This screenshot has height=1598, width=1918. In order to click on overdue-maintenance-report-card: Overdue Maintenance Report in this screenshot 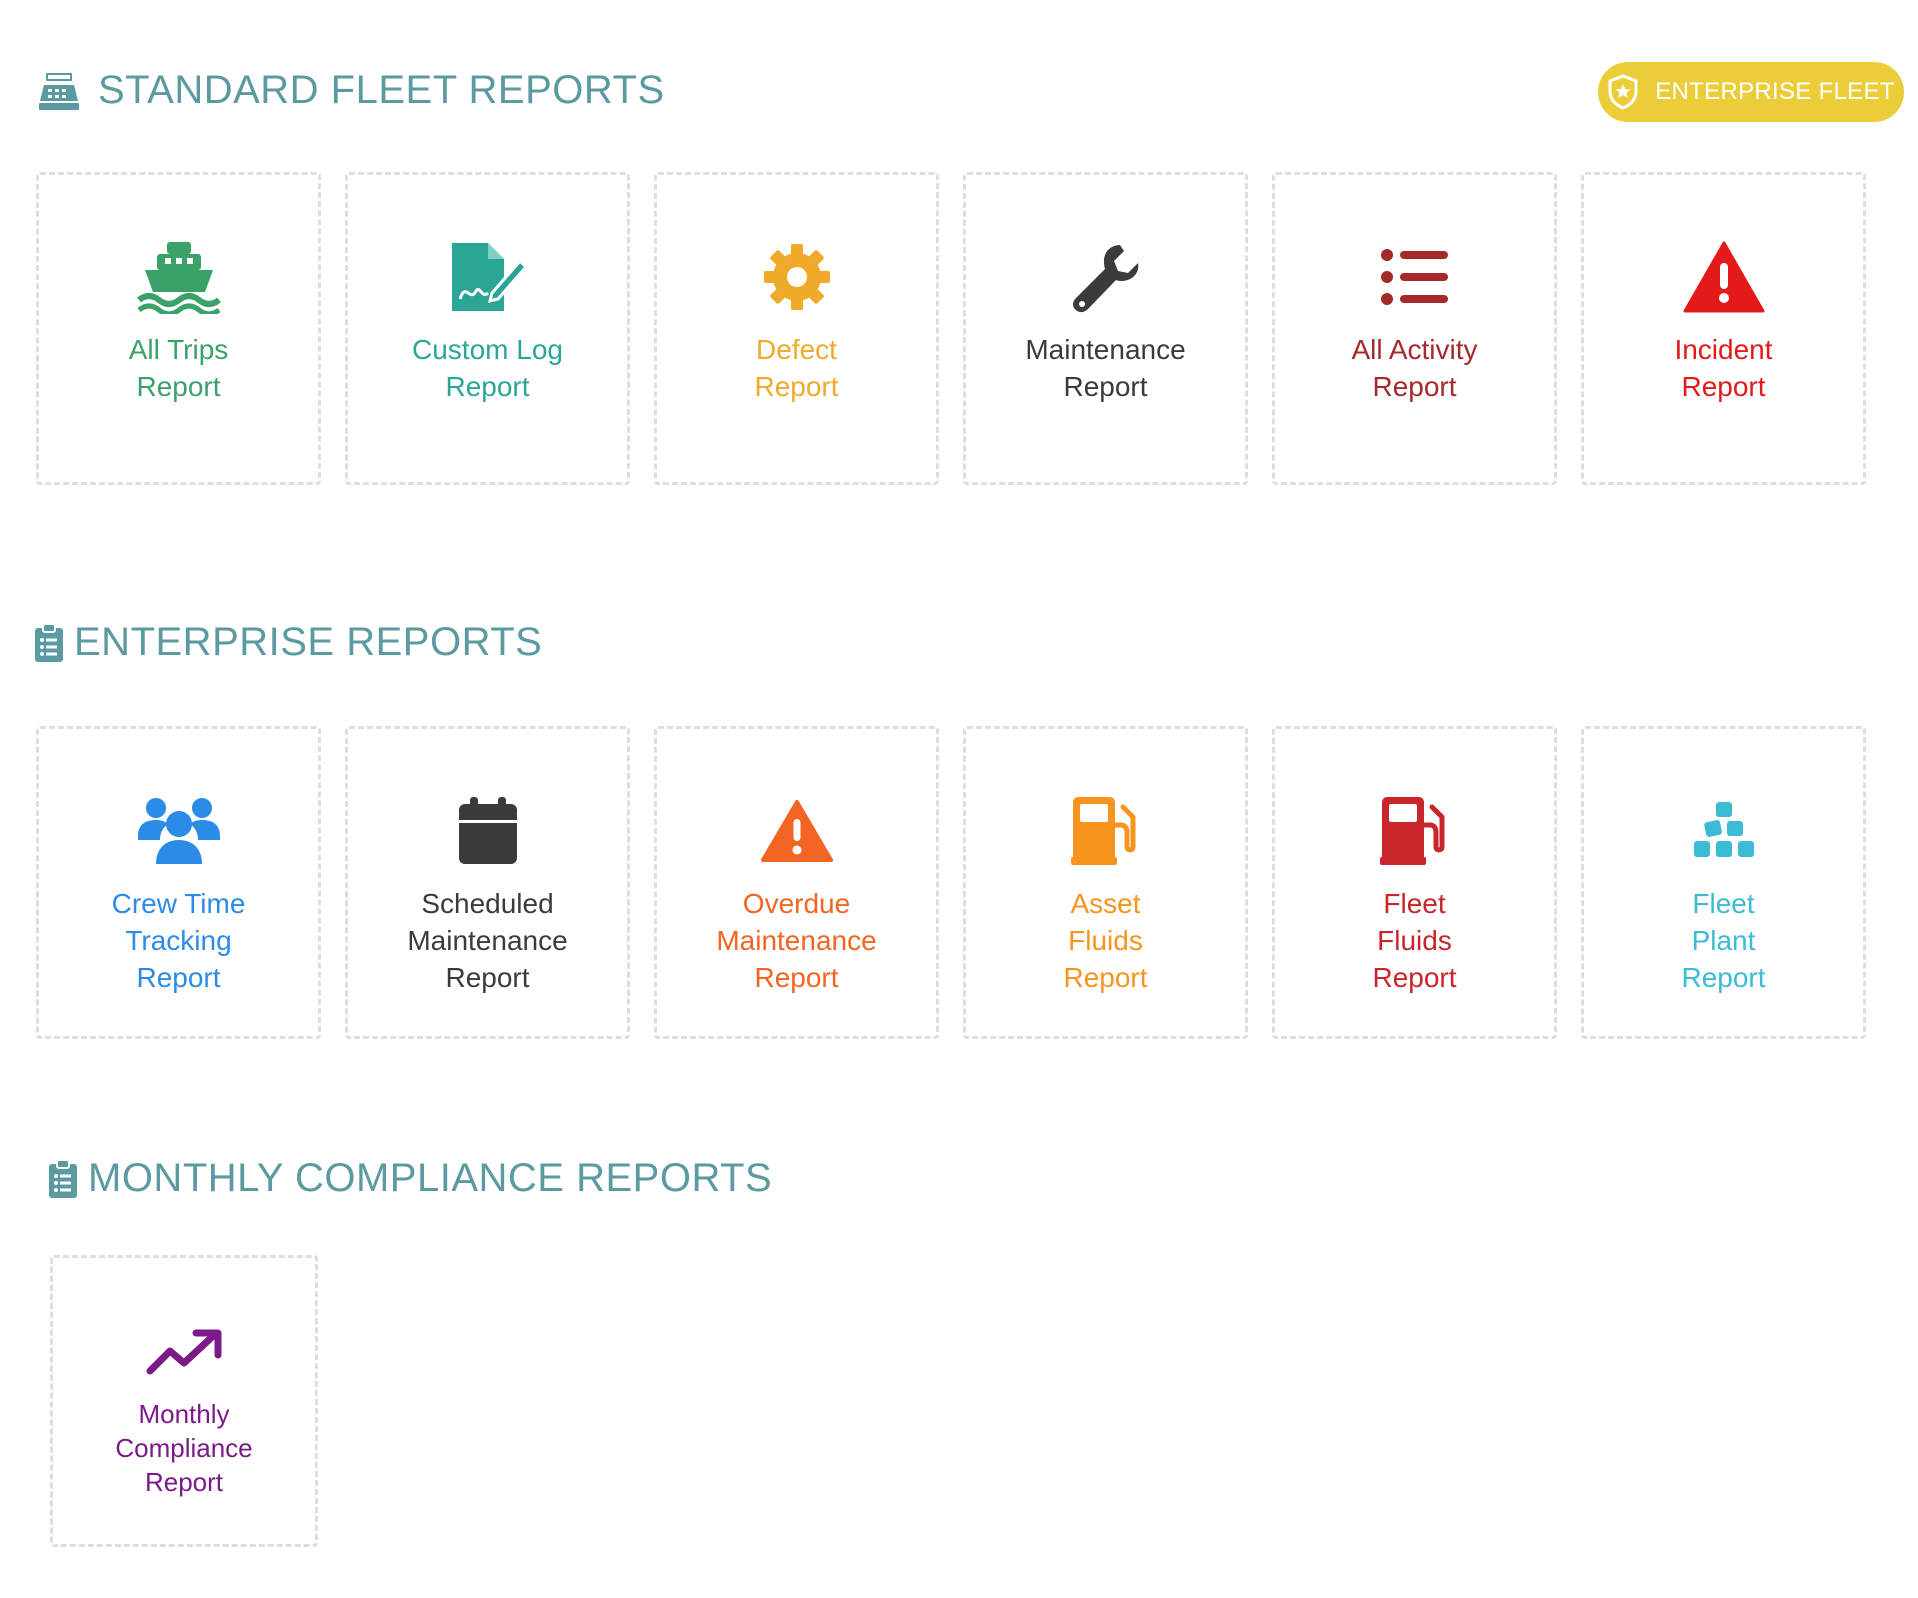, I will do `click(796, 882)`.